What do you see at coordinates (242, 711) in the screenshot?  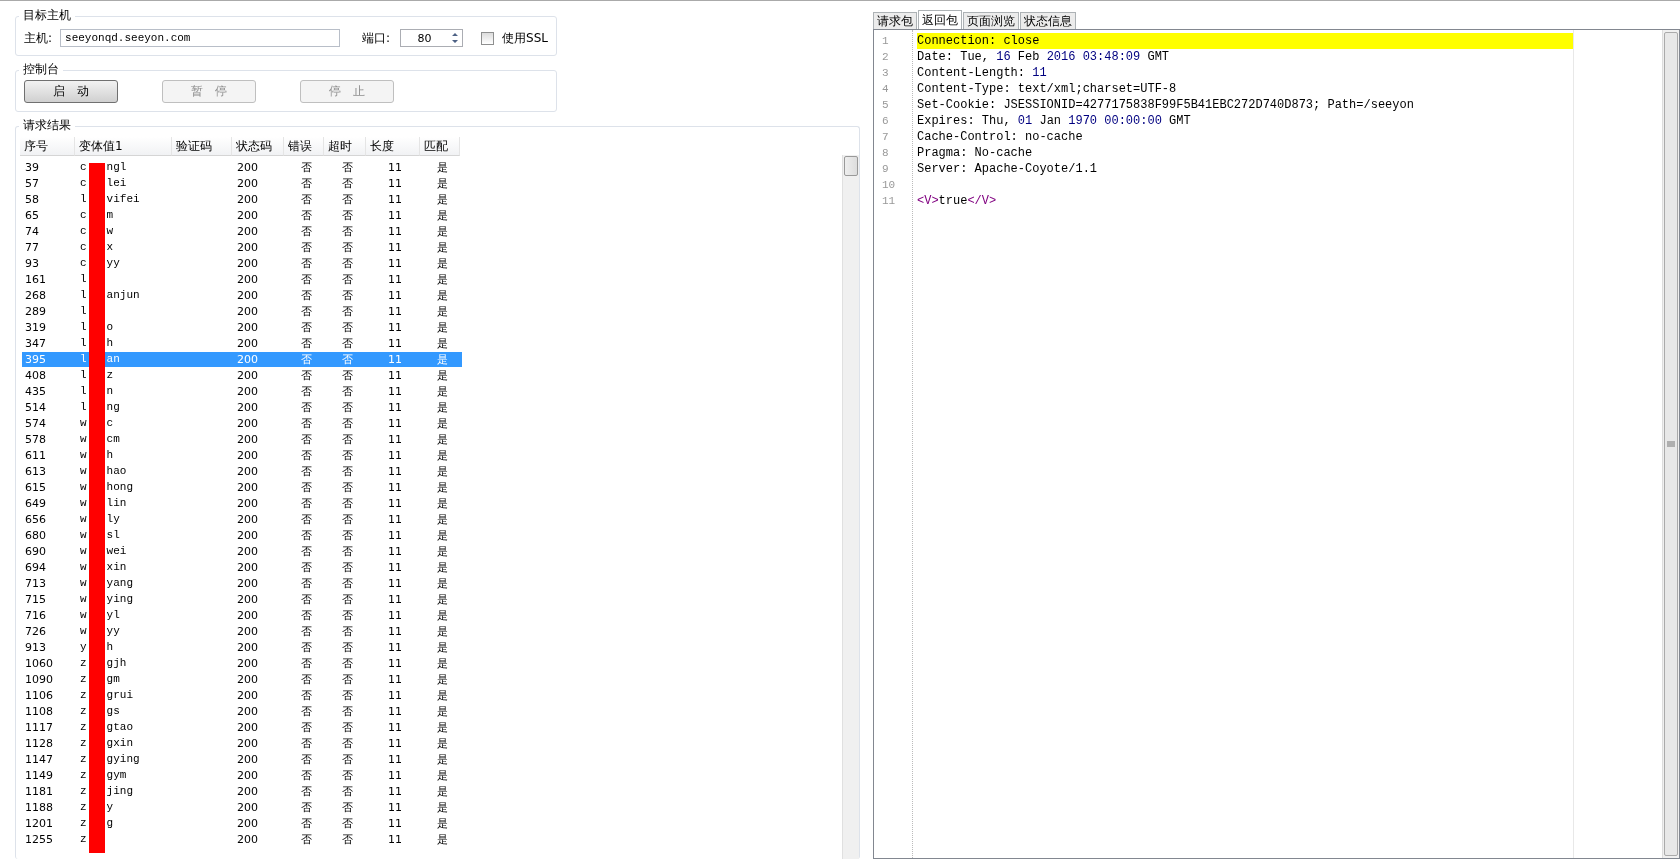 I see `result-row: 1108 z gs 200 否 否 11 是` at bounding box center [242, 711].